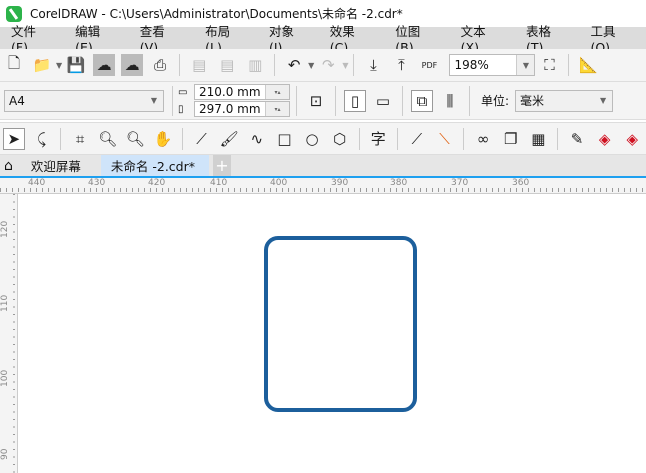 The width and height of the screenshot is (646, 473). Describe the element at coordinates (42, 139) in the screenshot. I see `shape-tool-icon: ⤹` at that location.